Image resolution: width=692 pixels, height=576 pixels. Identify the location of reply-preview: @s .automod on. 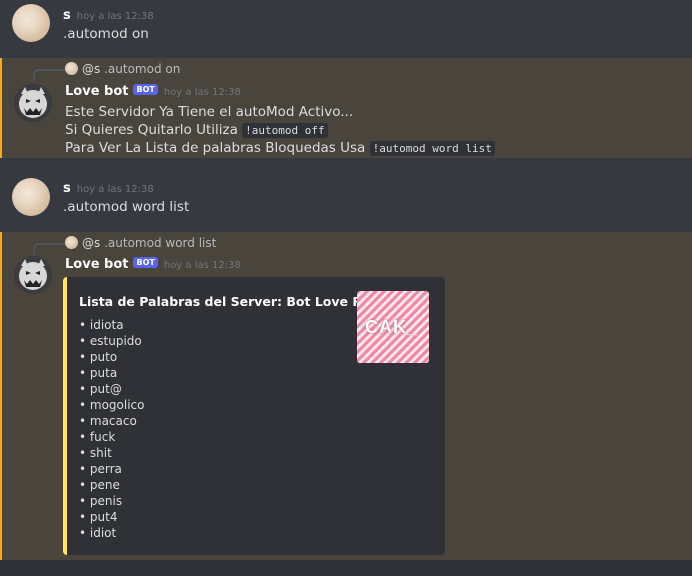
(122, 69).